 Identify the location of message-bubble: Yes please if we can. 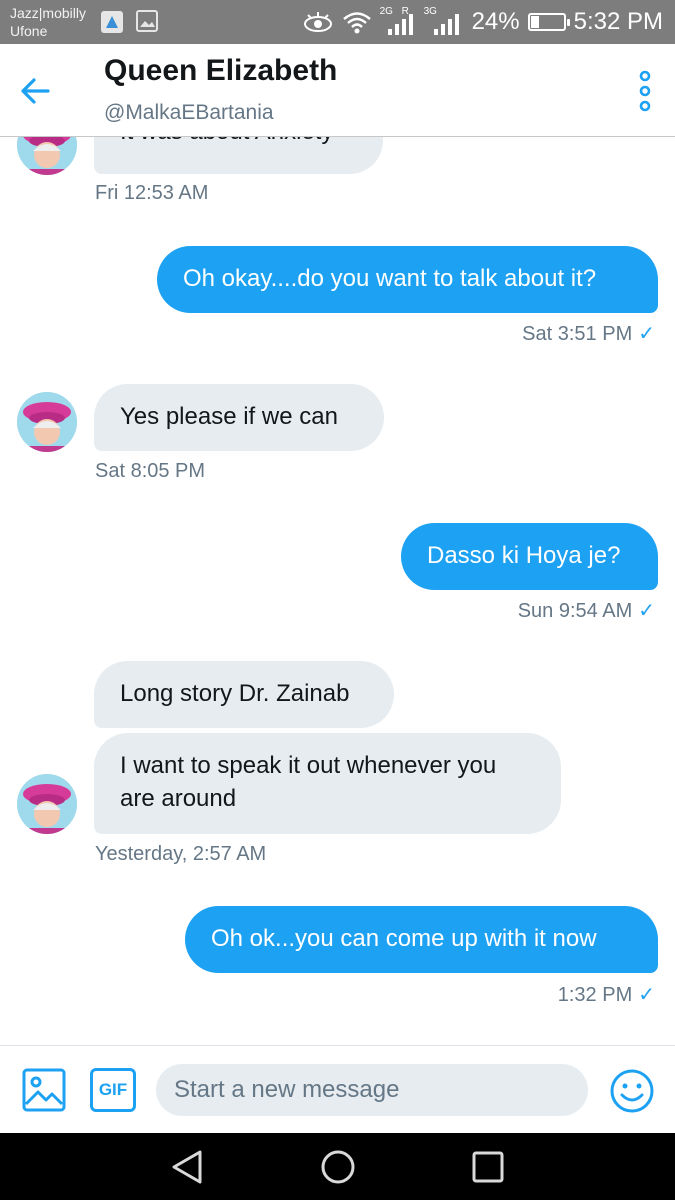
(239, 417).